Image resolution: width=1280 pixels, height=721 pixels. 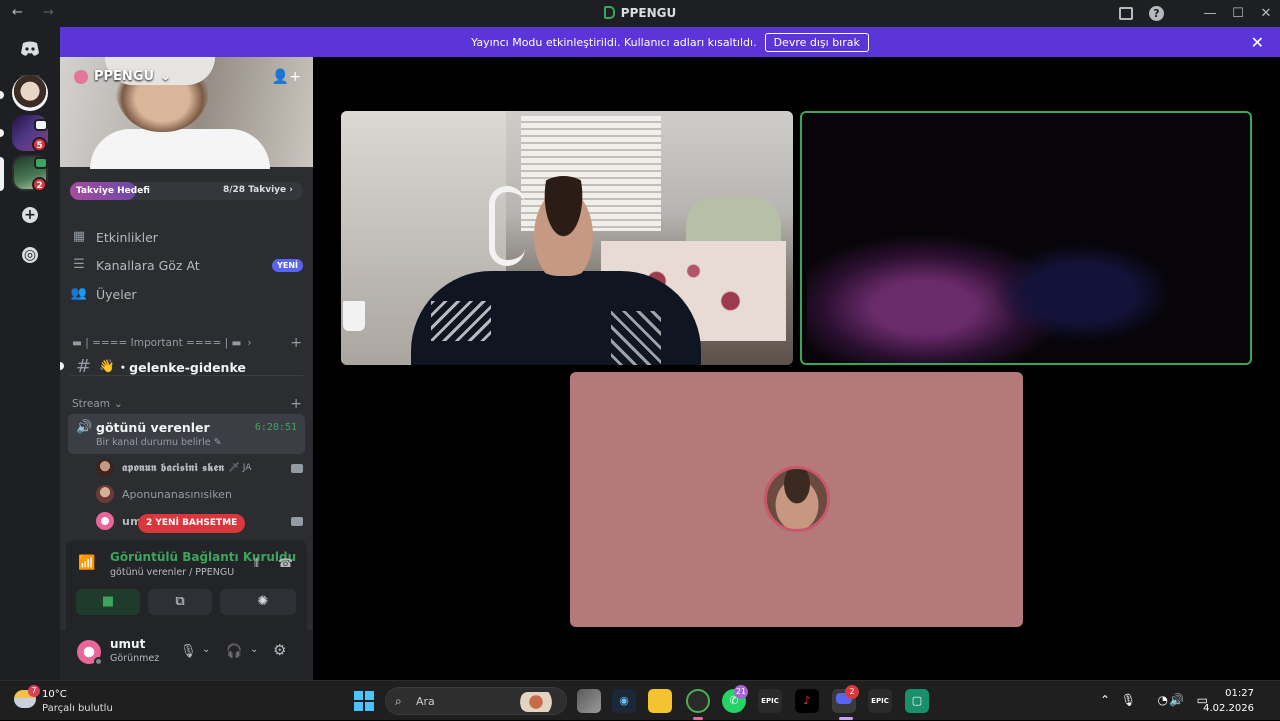 What do you see at coordinates (90, 653) in the screenshot?
I see `user-avatar` at bounding box center [90, 653].